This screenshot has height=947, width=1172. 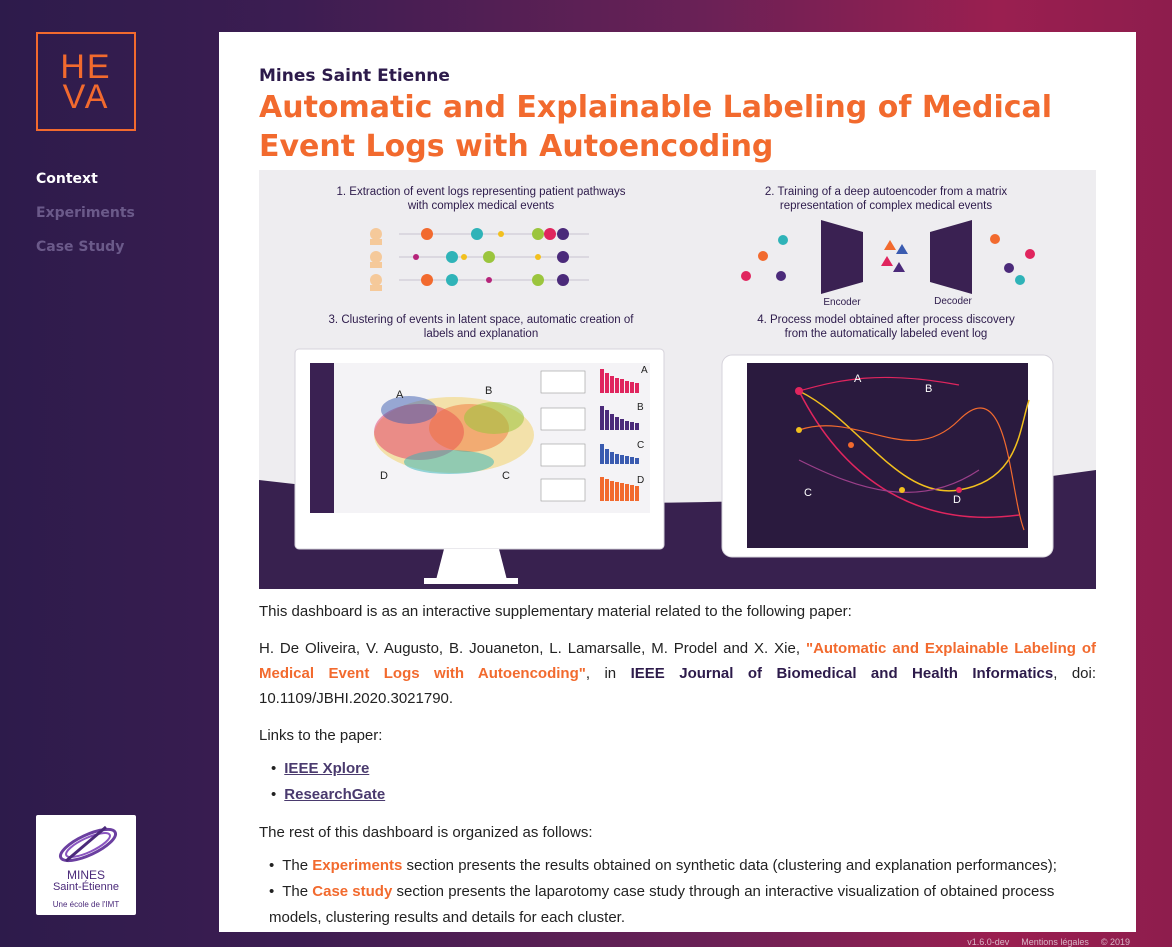 I want to click on legal-link: Mentions légales, so click(x=1055, y=942).